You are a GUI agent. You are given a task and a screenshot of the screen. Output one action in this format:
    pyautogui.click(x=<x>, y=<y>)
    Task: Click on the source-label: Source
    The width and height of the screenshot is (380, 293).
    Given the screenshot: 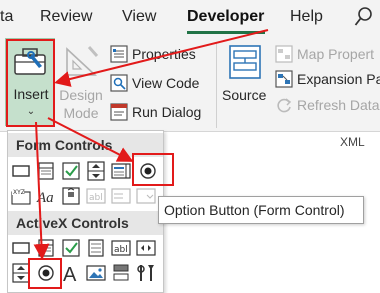 What is the action you would take?
    pyautogui.click(x=244, y=95)
    